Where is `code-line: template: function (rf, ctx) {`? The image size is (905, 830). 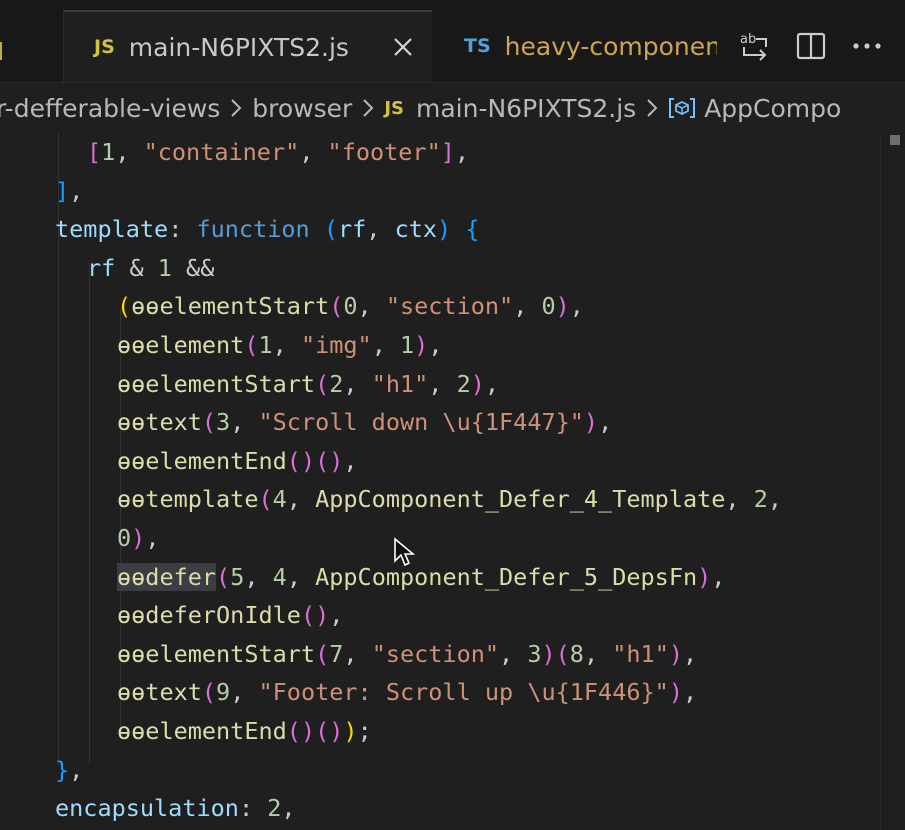 code-line: template: function (rf, ctx) { is located at coordinates (267, 229).